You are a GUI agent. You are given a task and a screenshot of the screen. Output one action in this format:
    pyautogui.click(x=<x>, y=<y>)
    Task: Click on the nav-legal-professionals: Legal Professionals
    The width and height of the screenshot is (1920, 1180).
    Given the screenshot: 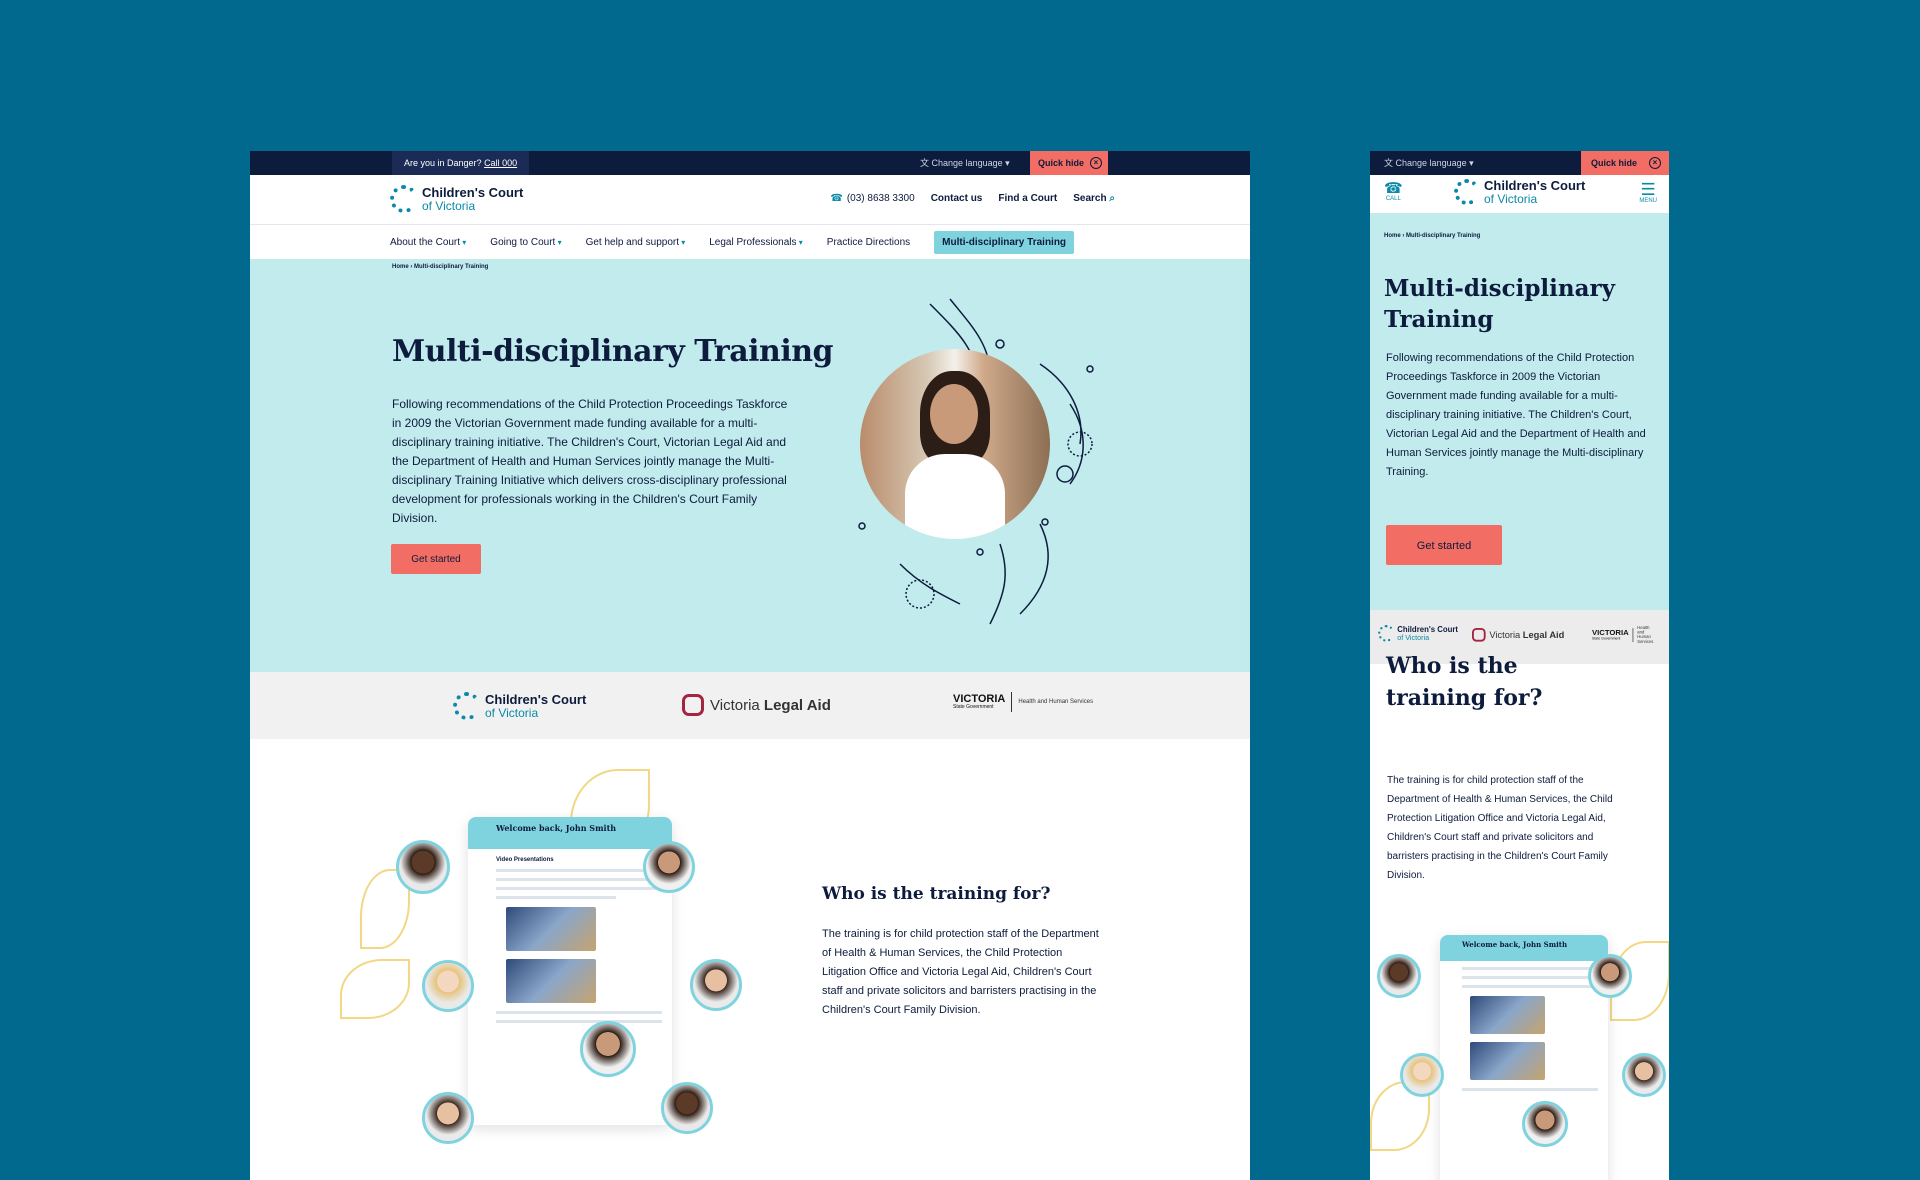 What is the action you would take?
    pyautogui.click(x=756, y=242)
    